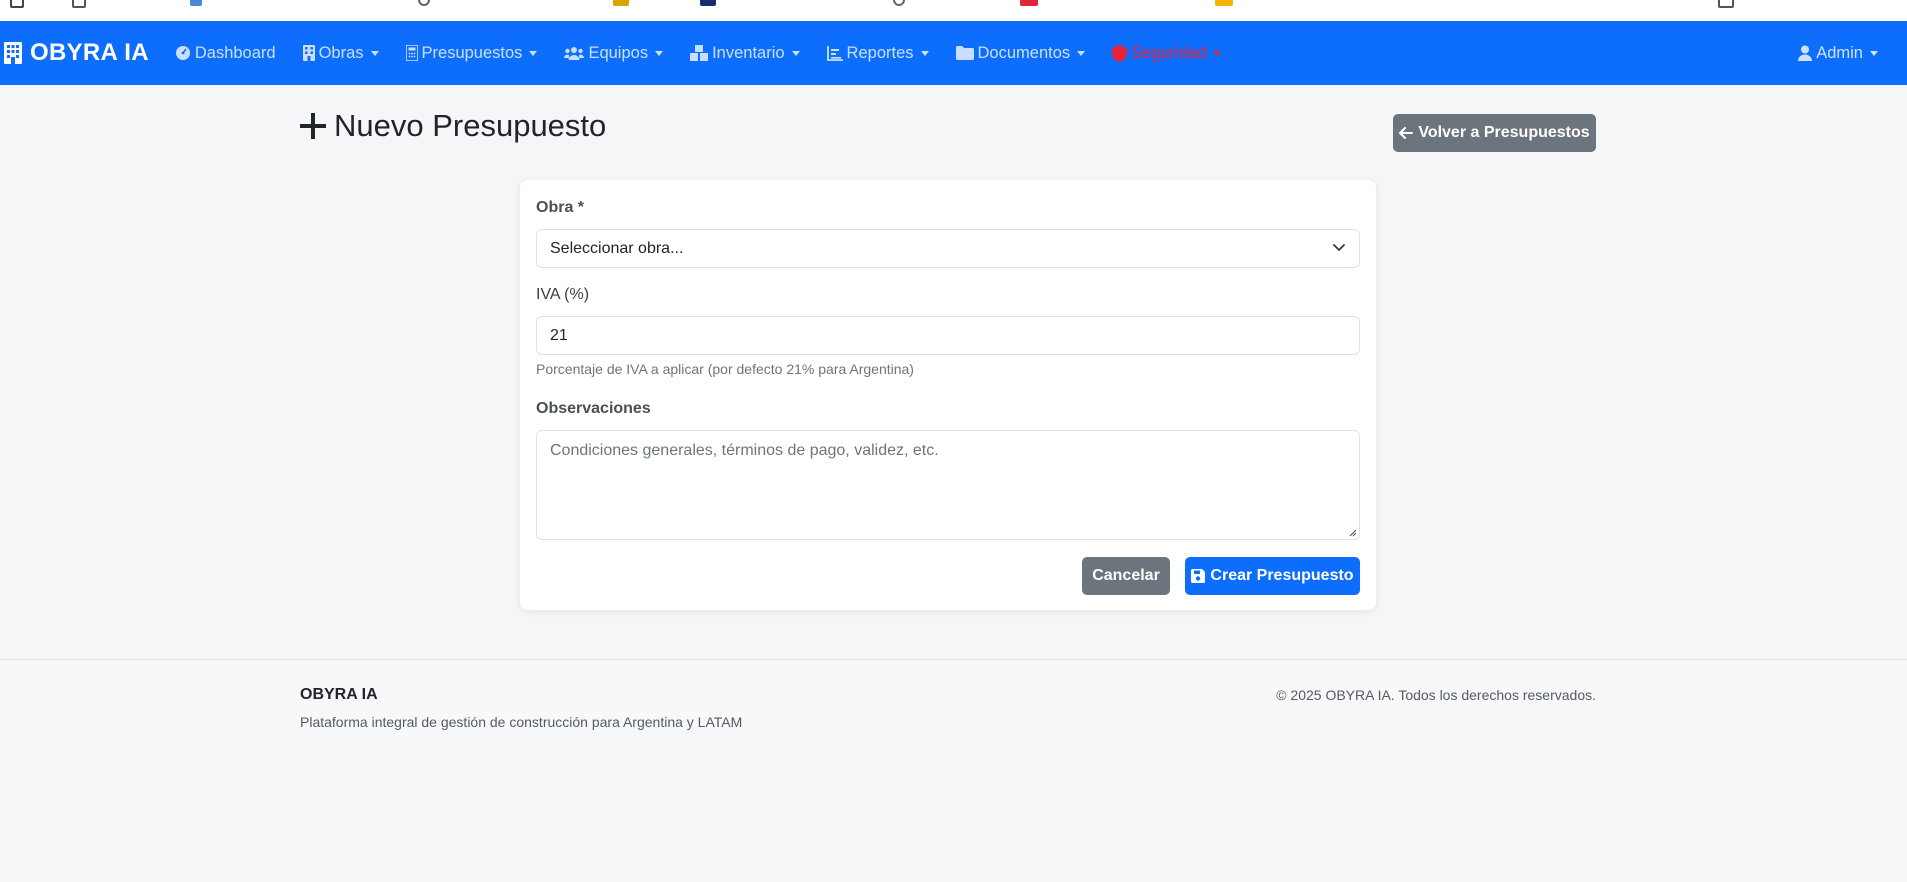  Describe the element at coordinates (560, 207) in the screenshot. I see `obra-label: Obra *` at that location.